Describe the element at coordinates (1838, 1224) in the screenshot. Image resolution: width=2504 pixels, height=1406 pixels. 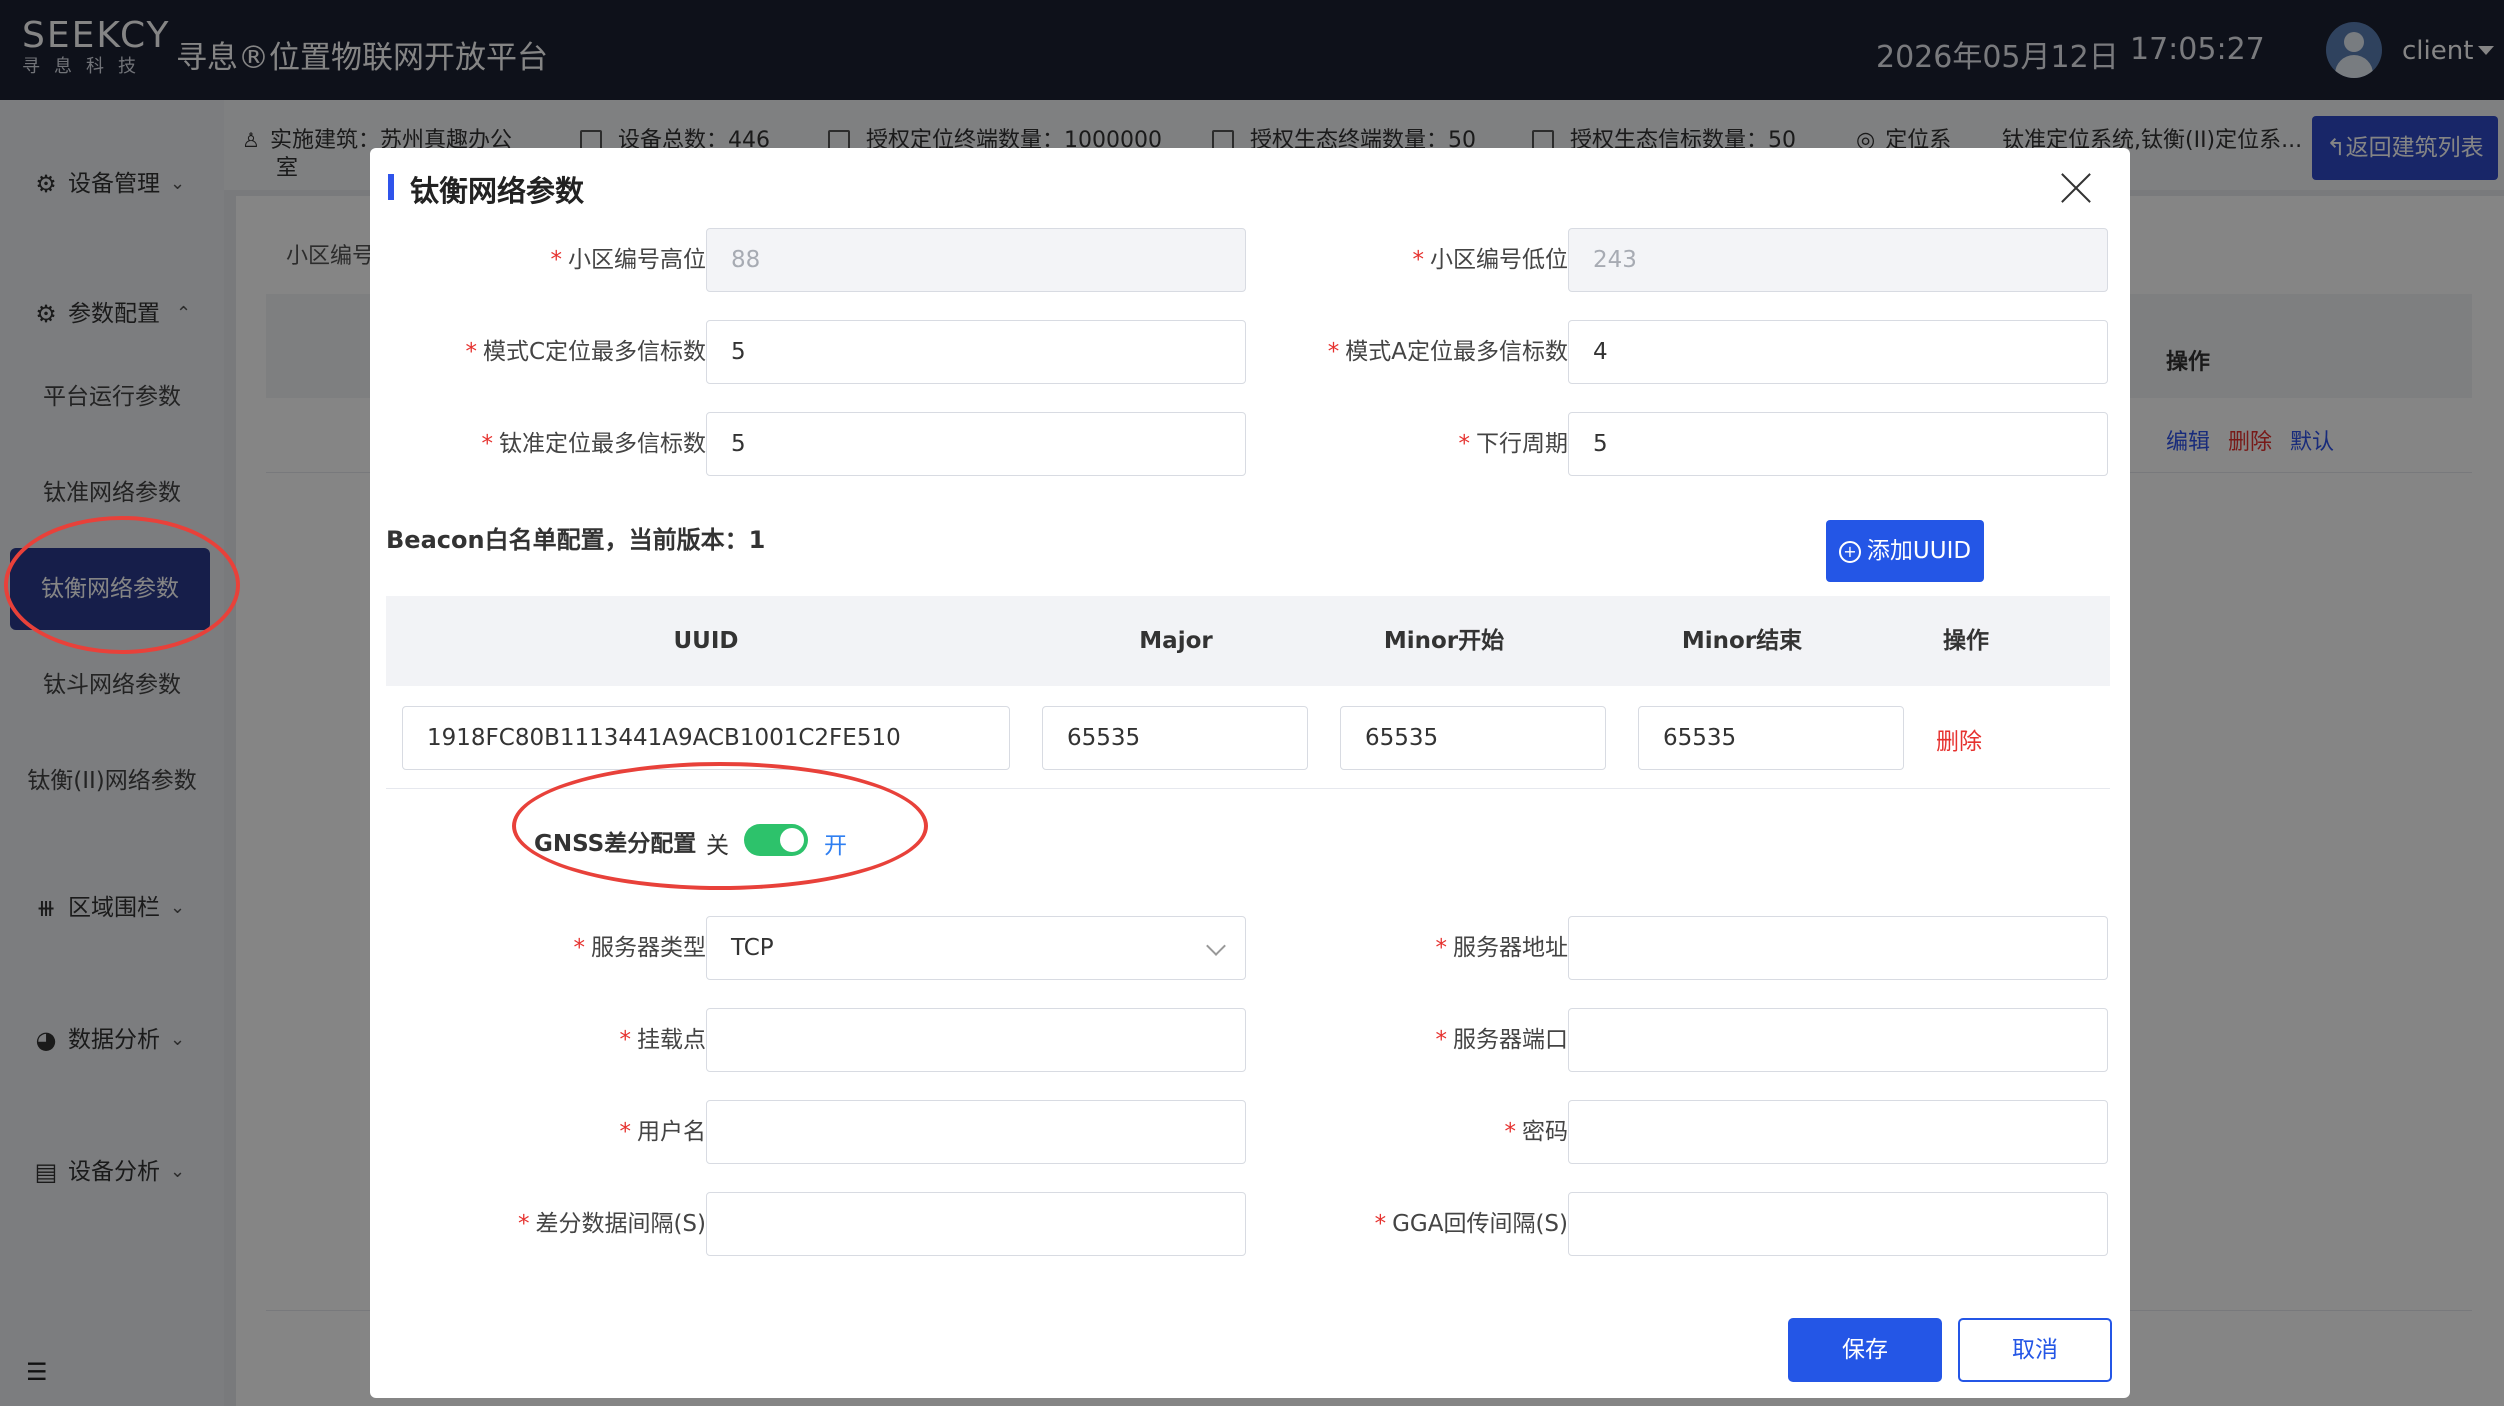
I see `gga-interval-input` at that location.